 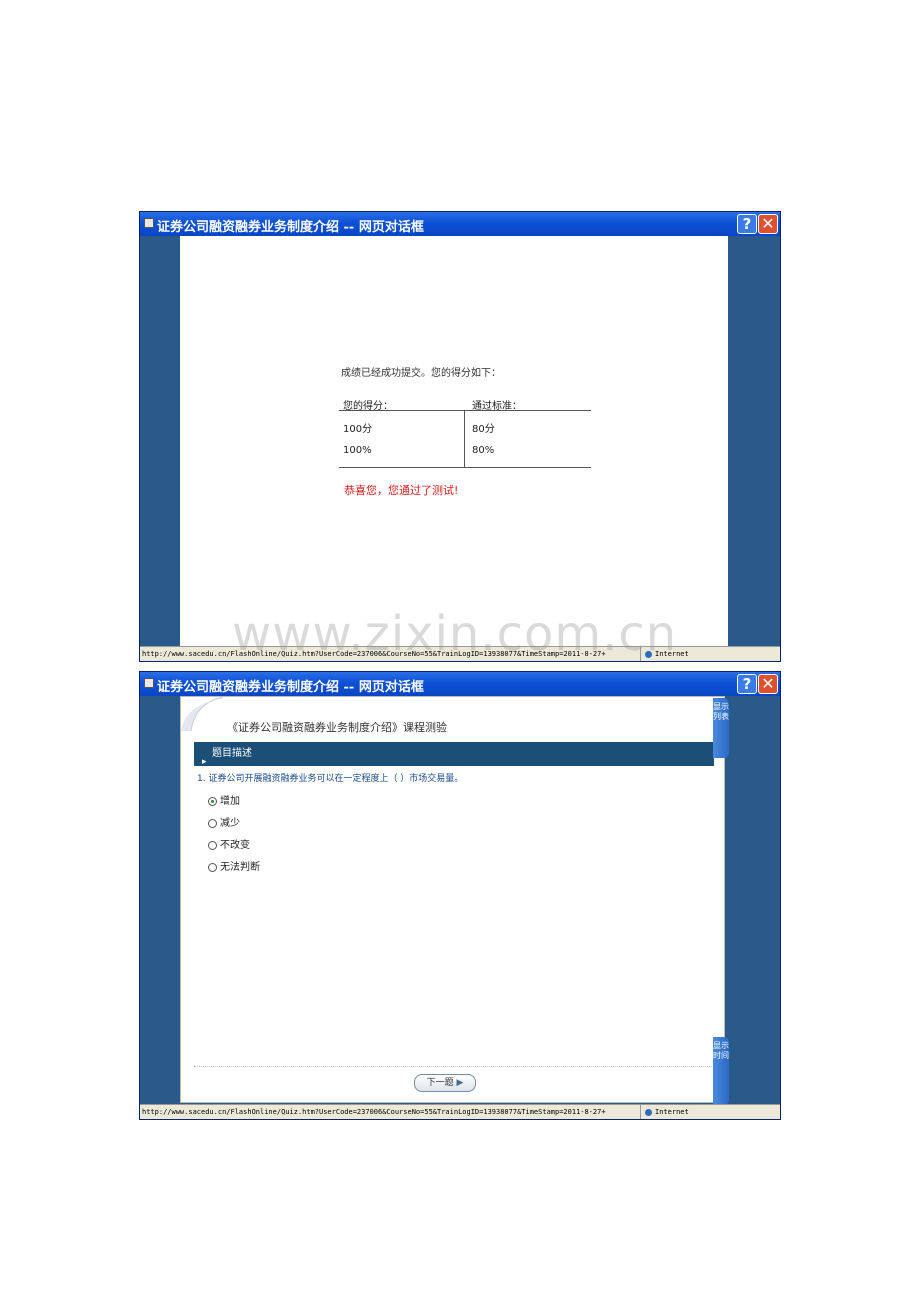 I want to click on security-zone: Internet, so click(x=710, y=1112).